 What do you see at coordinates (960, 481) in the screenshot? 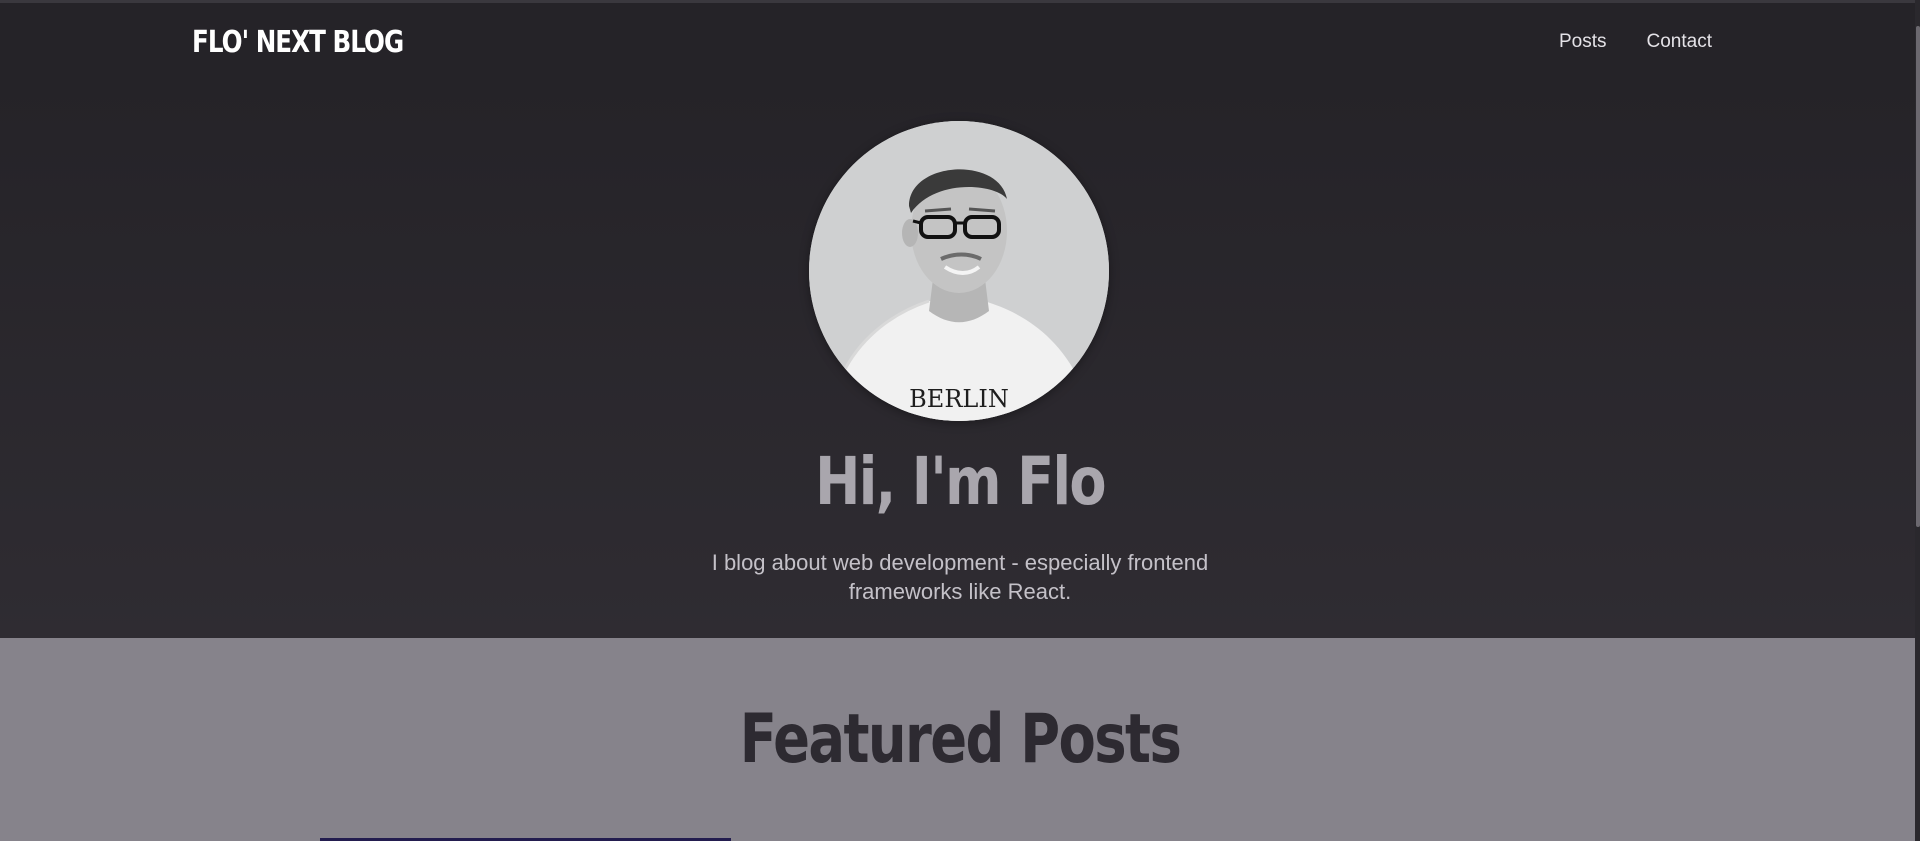
I see `hero-title: Hi, I'm Flo` at bounding box center [960, 481].